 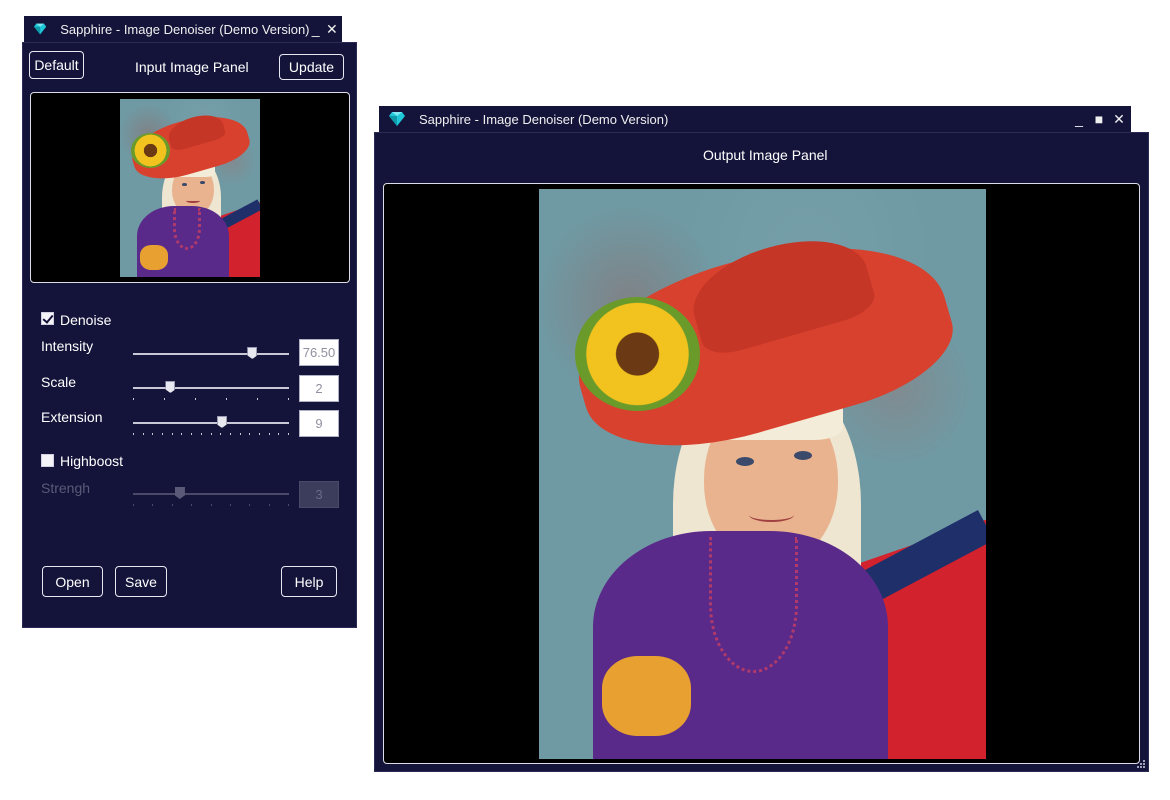 I want to click on maximize-icon: ■, so click(x=1099, y=119).